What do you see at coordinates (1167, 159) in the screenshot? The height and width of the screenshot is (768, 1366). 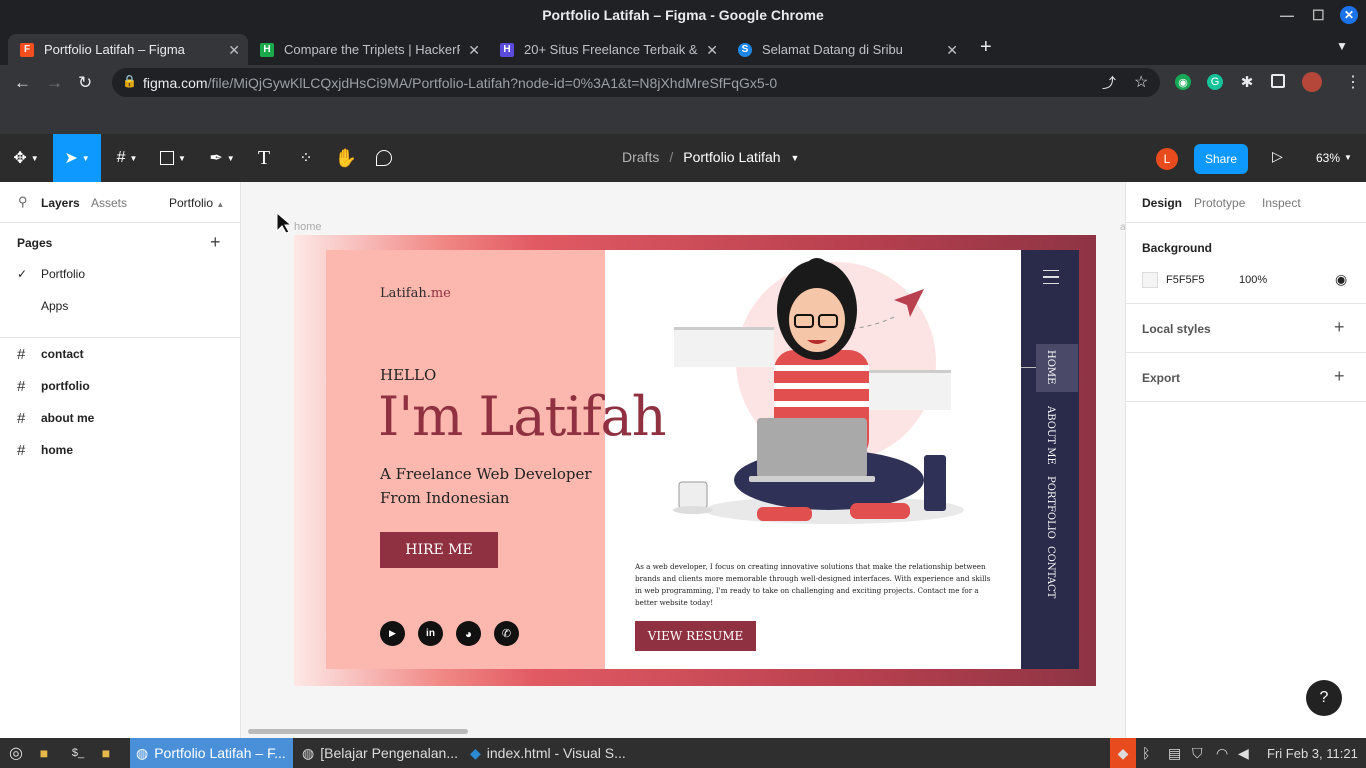 I see `user-avatar: L` at bounding box center [1167, 159].